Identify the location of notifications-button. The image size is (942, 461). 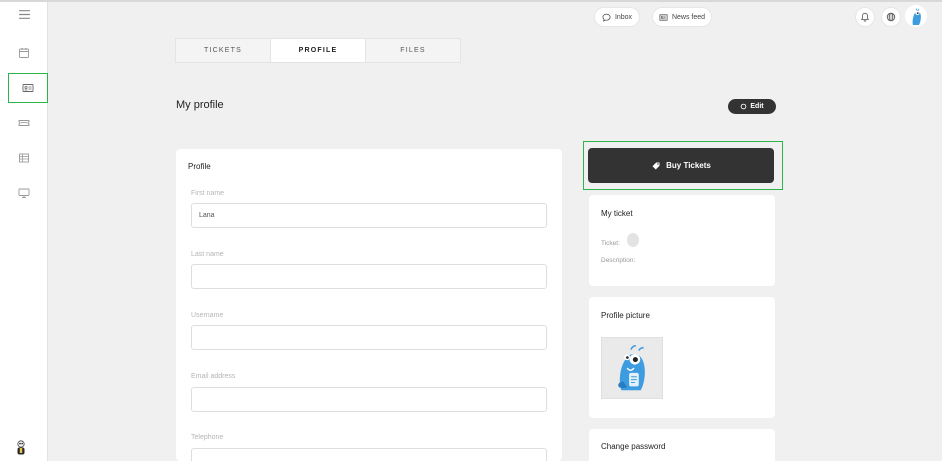
(865, 17).